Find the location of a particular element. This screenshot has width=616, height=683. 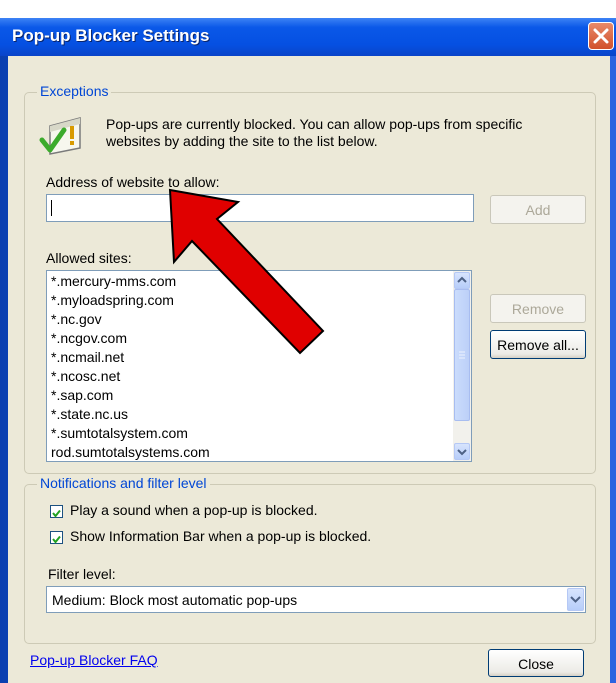

annotation-arrow is located at coordinates (246, 271).